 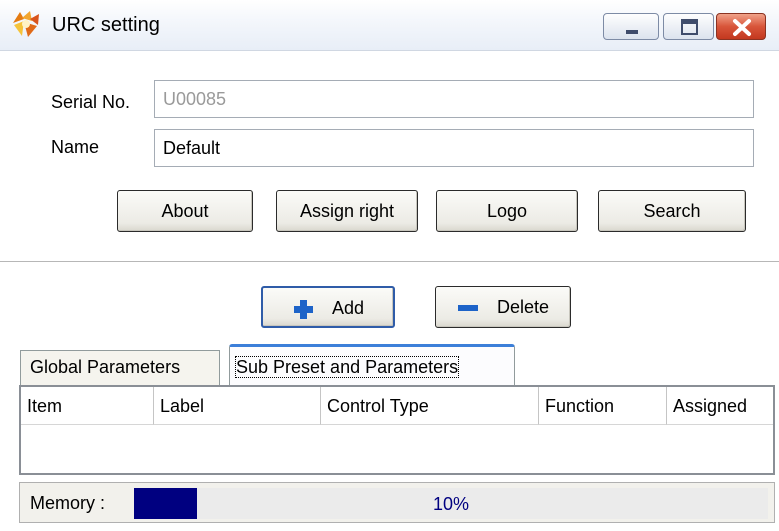 I want to click on delete-button: Delete, so click(x=503, y=307).